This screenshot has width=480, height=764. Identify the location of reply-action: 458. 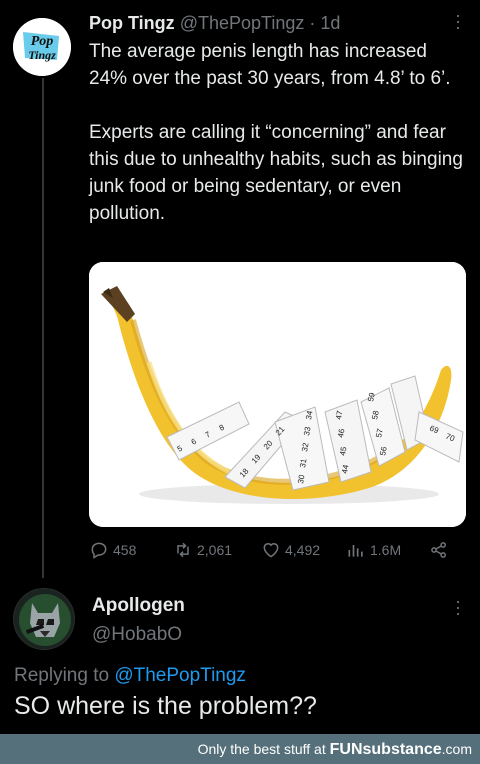
(112, 550).